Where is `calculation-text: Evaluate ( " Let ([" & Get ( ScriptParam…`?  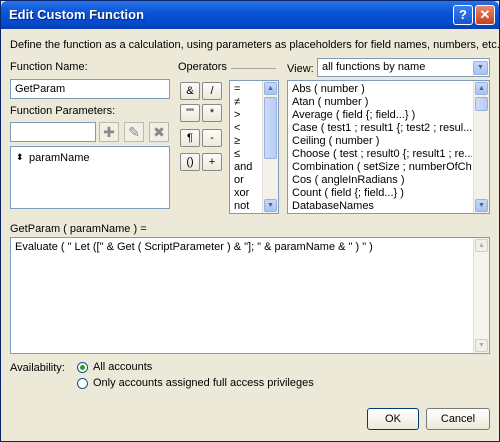
calculation-text: Evaluate ( " Let ([" & Get ( ScriptParam… is located at coordinates (194, 247).